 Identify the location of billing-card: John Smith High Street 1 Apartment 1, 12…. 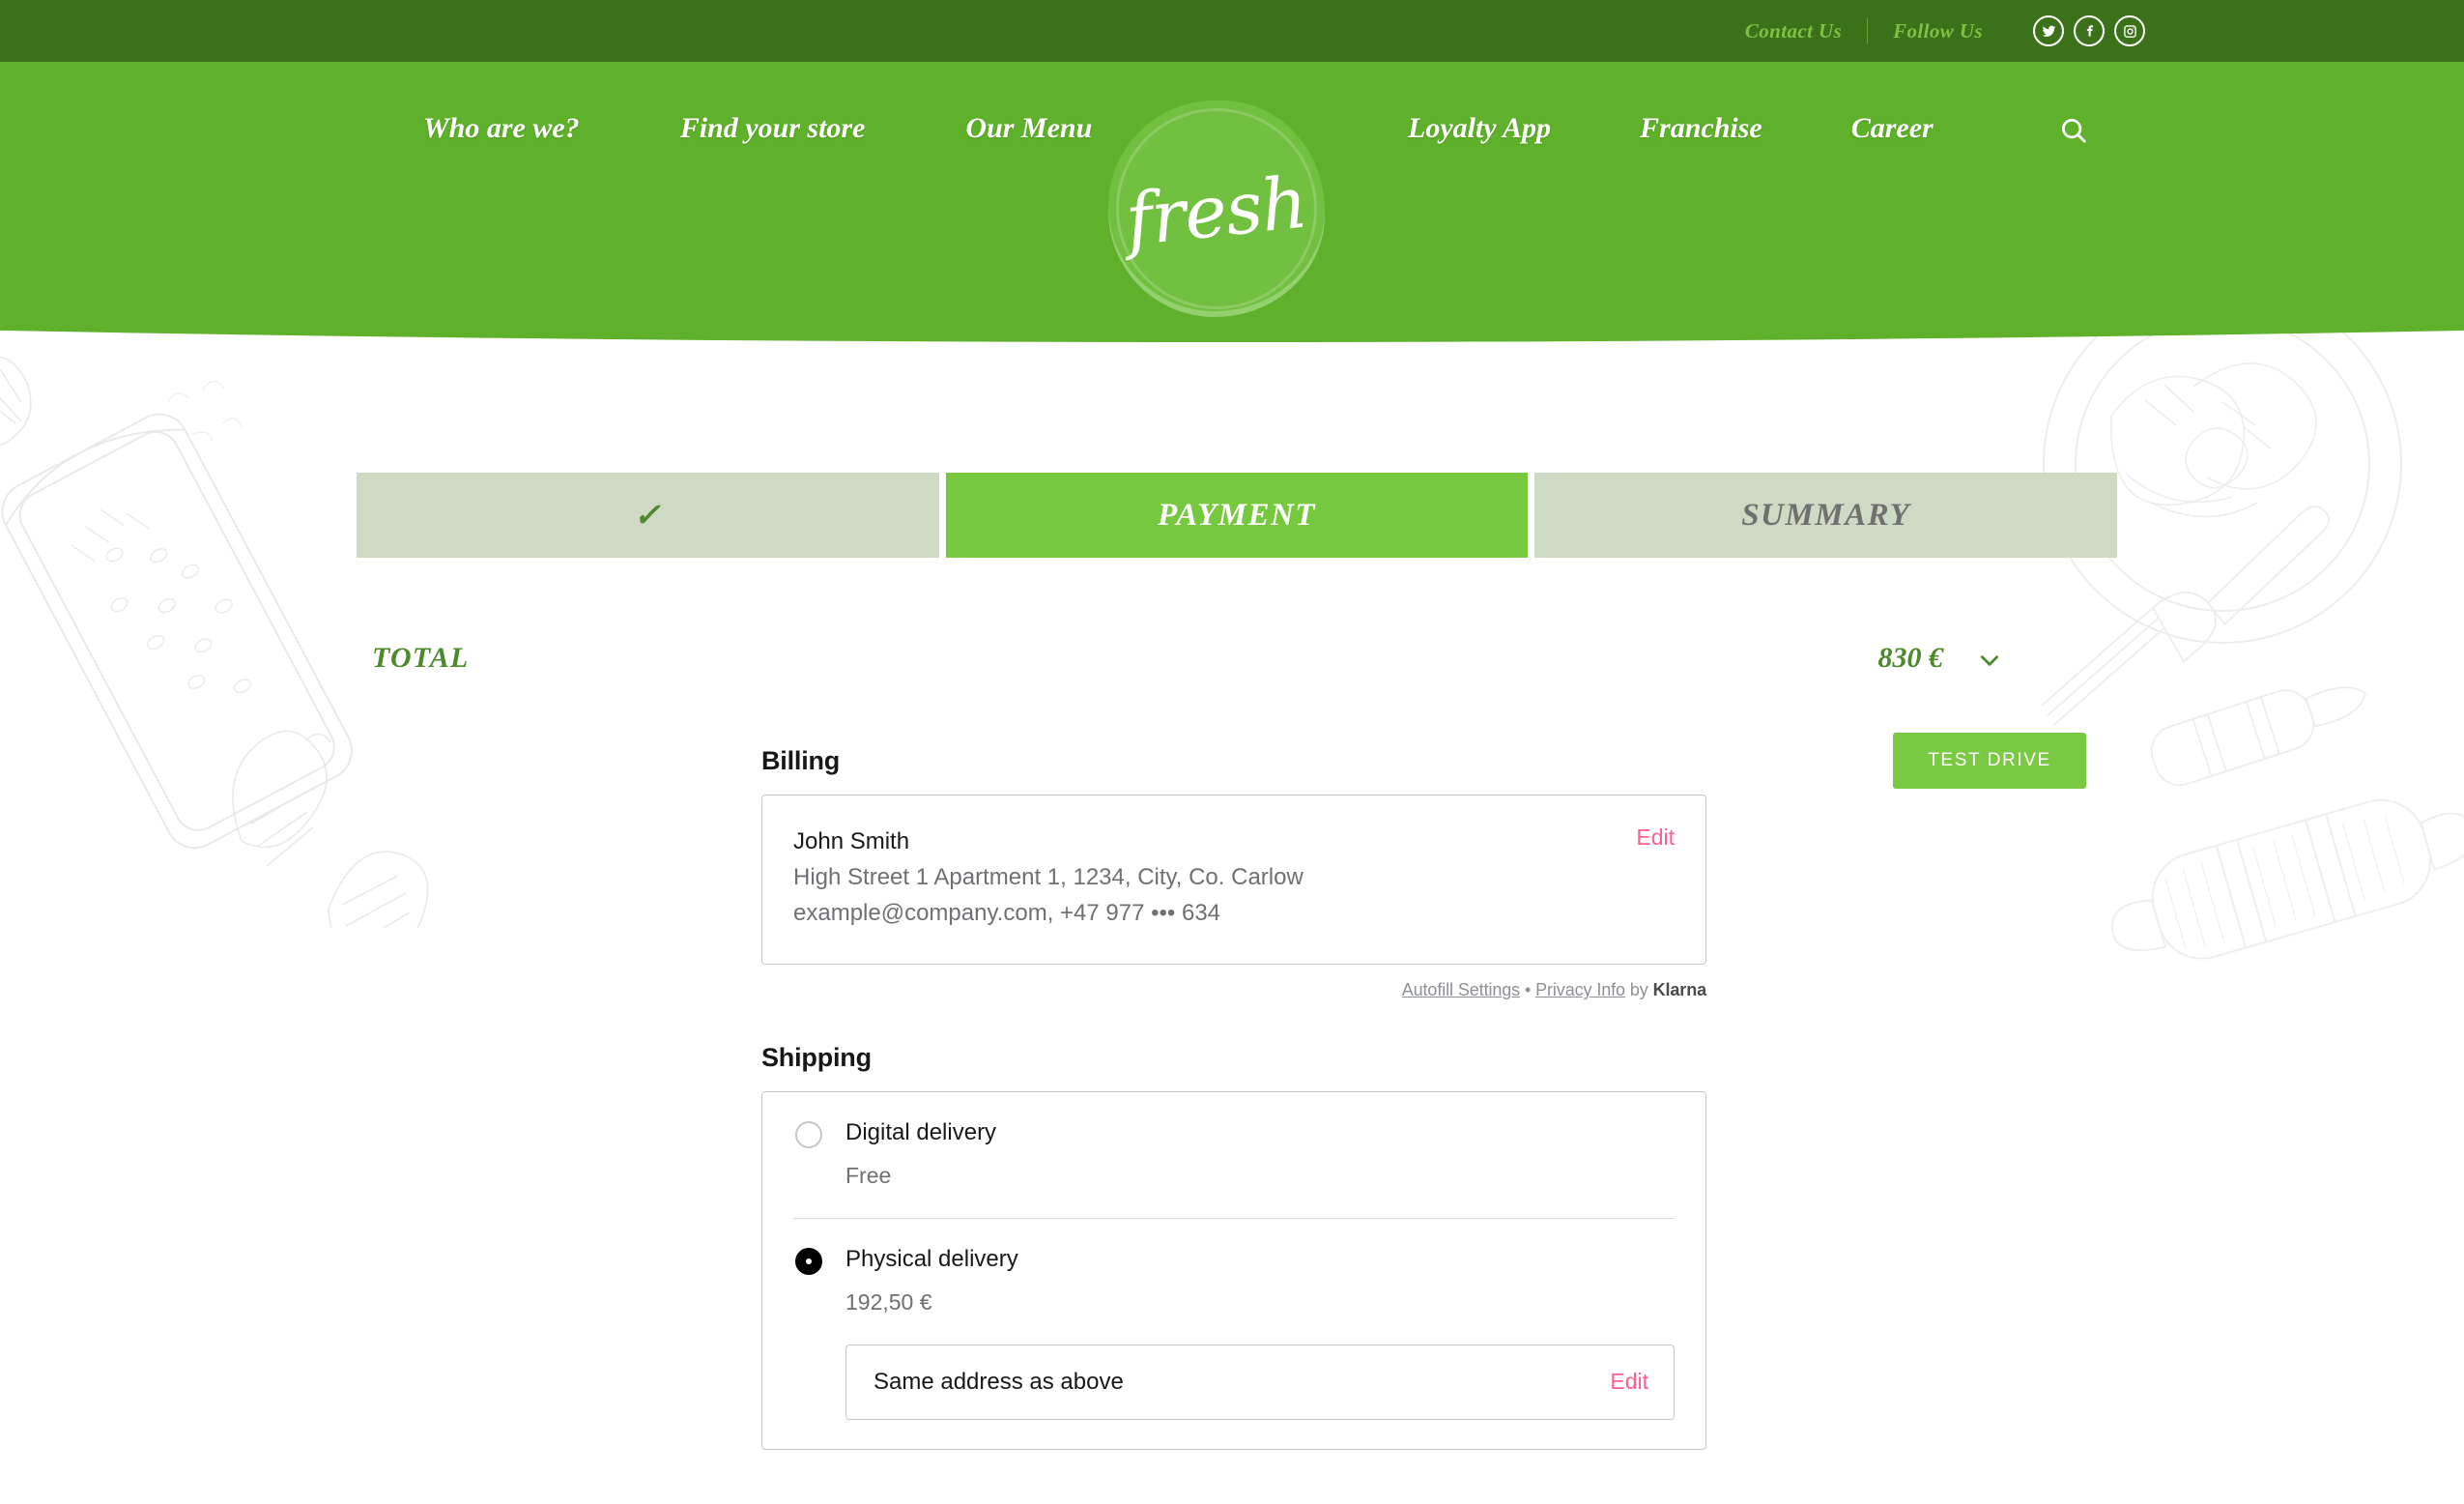
(1233, 880).